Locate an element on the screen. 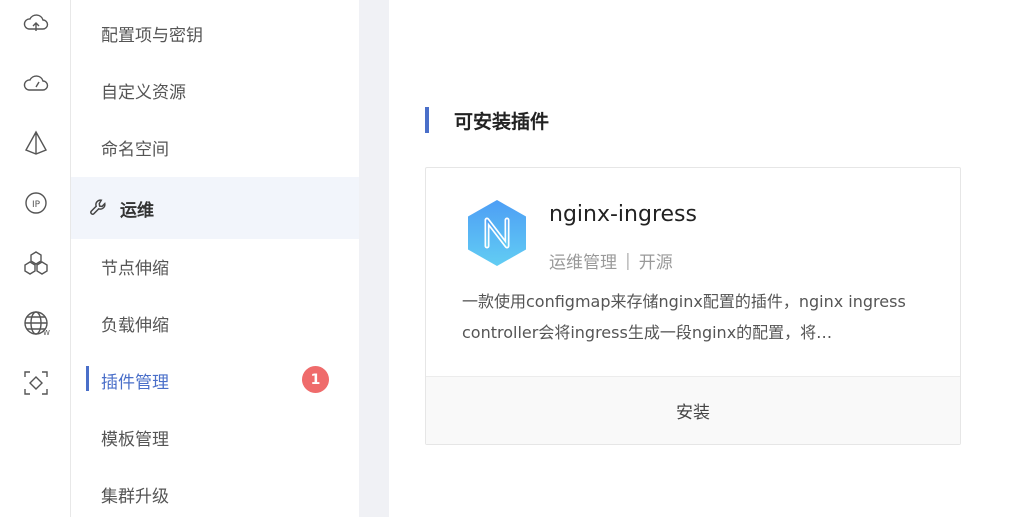 The width and height of the screenshot is (1025, 523). nav-item-label: 集群升级 is located at coordinates (135, 497).